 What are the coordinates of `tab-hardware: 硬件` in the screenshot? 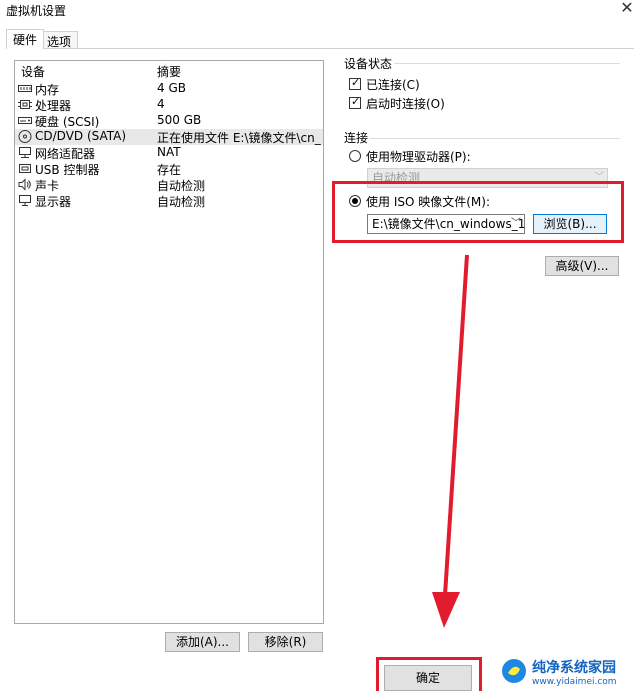 It's located at (25, 39).